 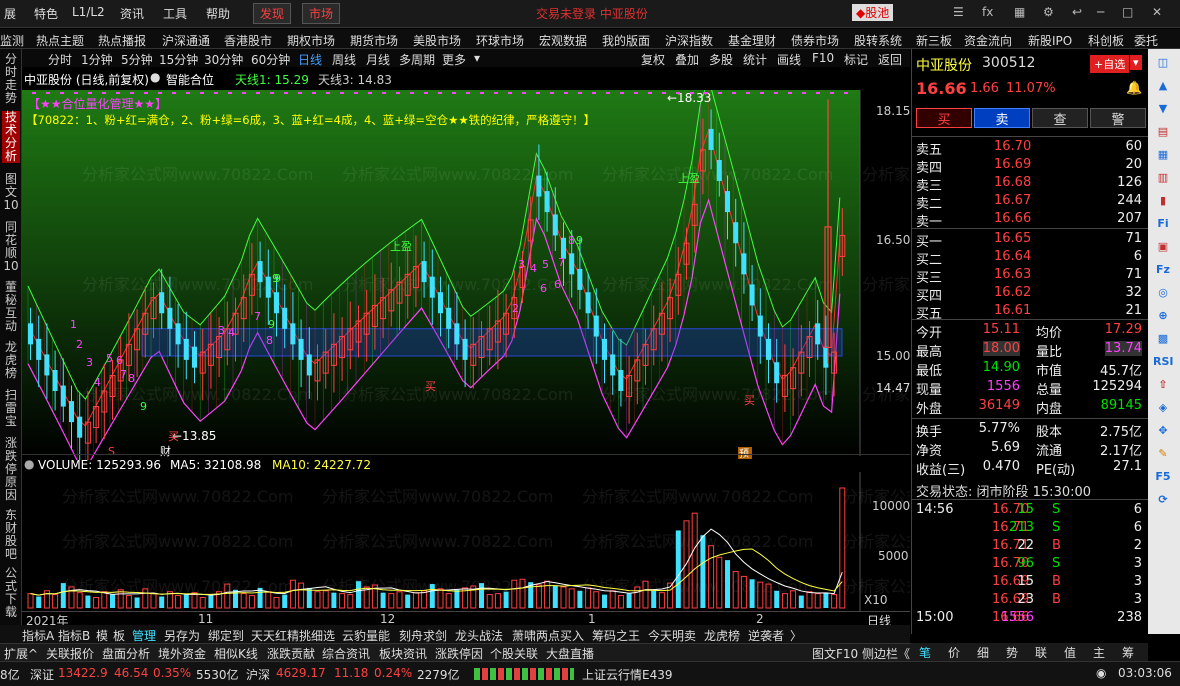 I want to click on close-icon: ✕, so click(x=1157, y=12).